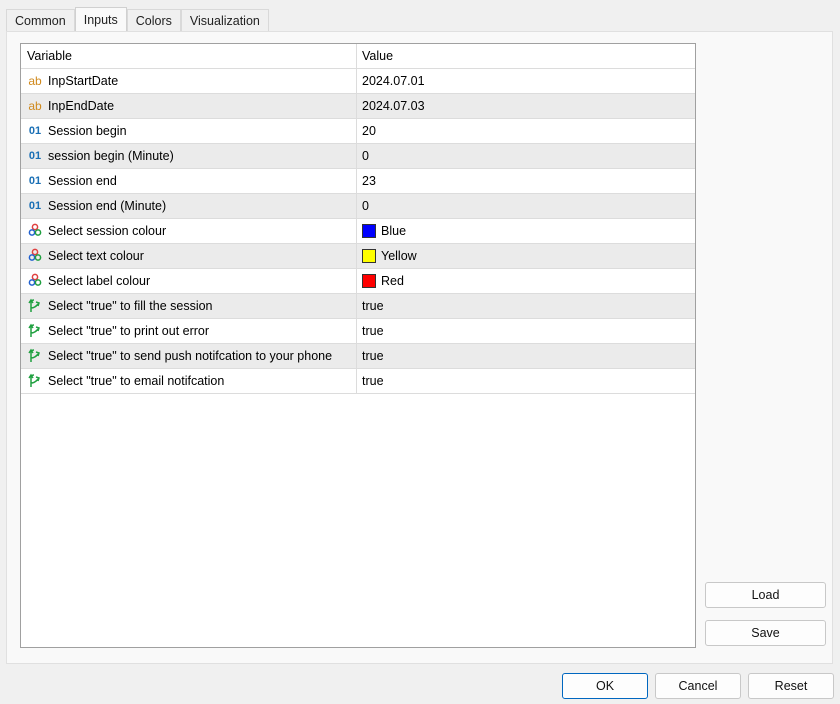  What do you see at coordinates (526, 181) in the screenshot?
I see `value-cell: 23` at bounding box center [526, 181].